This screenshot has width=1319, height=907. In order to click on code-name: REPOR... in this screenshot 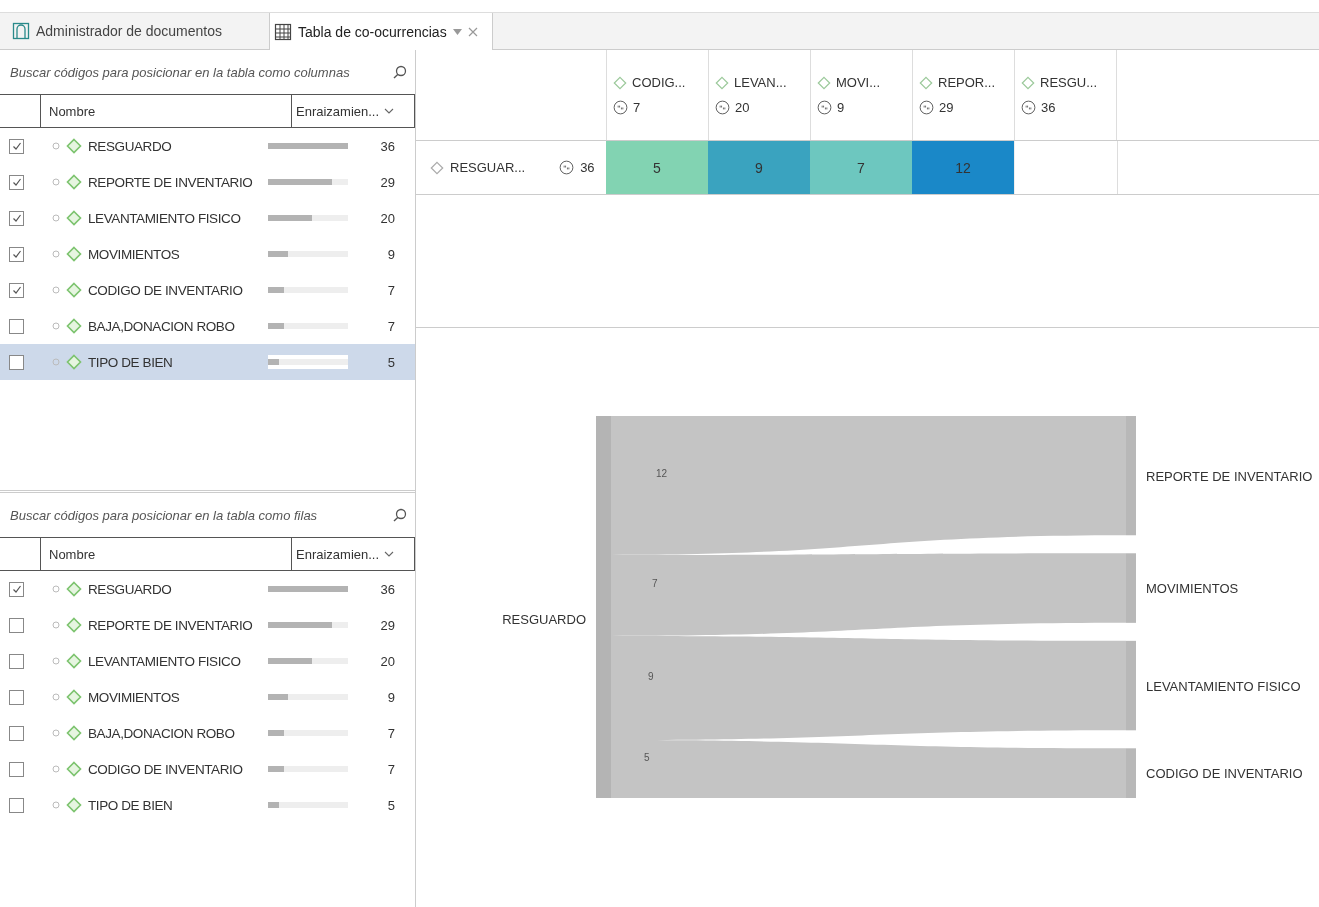, I will do `click(967, 82)`.